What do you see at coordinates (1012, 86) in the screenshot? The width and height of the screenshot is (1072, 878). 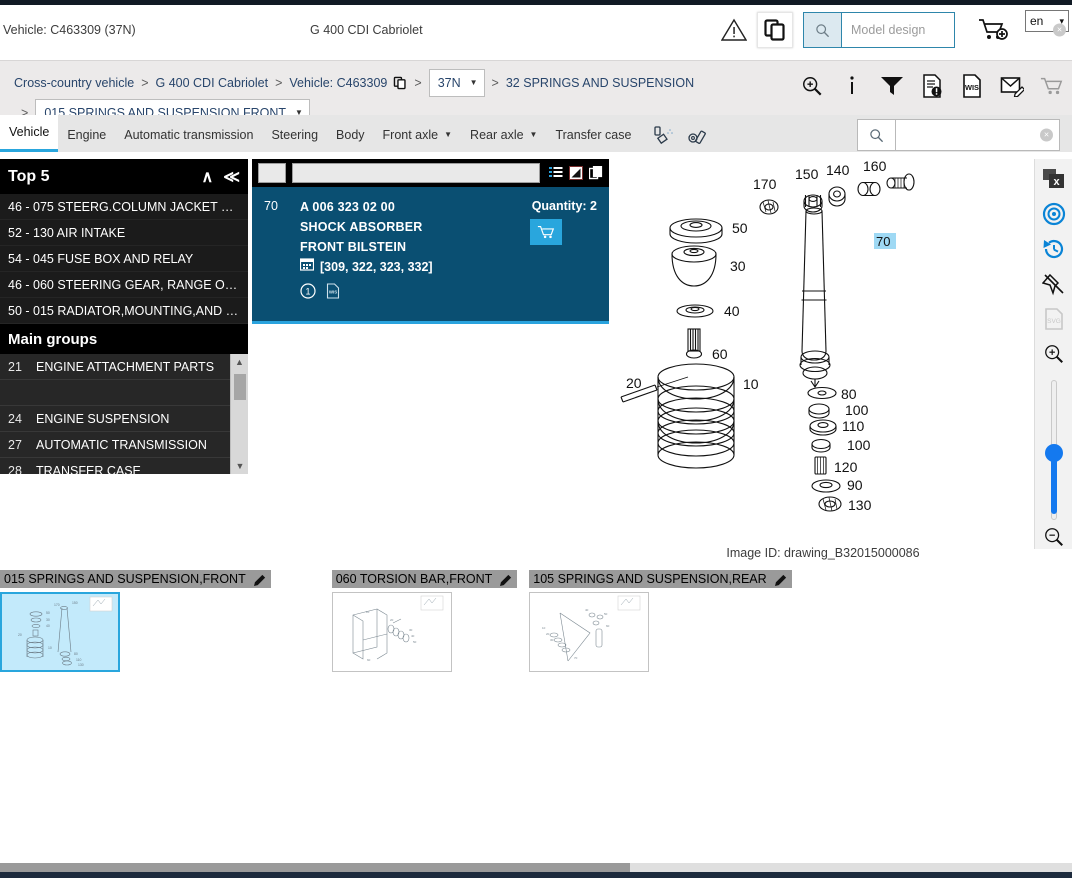 I see `mail-edit-icon` at bounding box center [1012, 86].